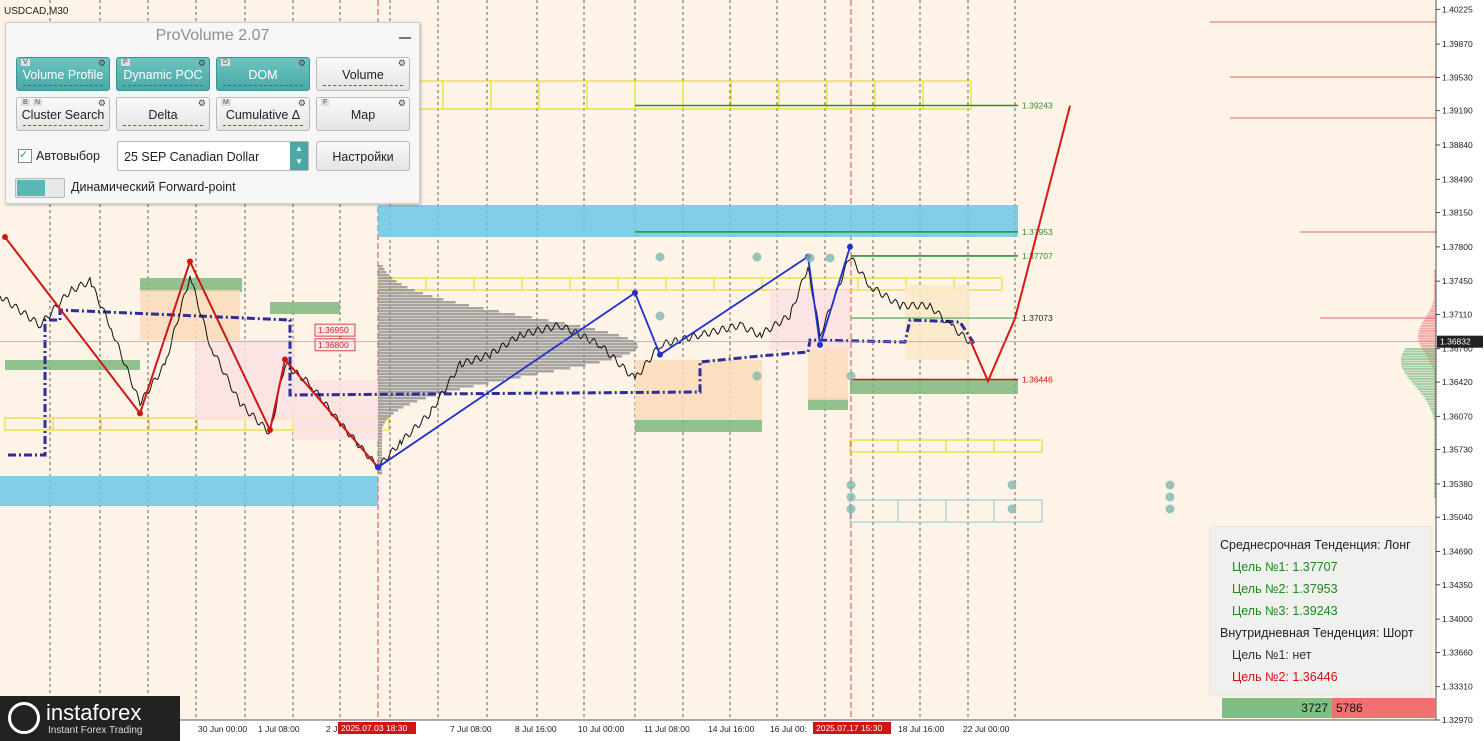  I want to click on hotkey-label: B, so click(25, 102).